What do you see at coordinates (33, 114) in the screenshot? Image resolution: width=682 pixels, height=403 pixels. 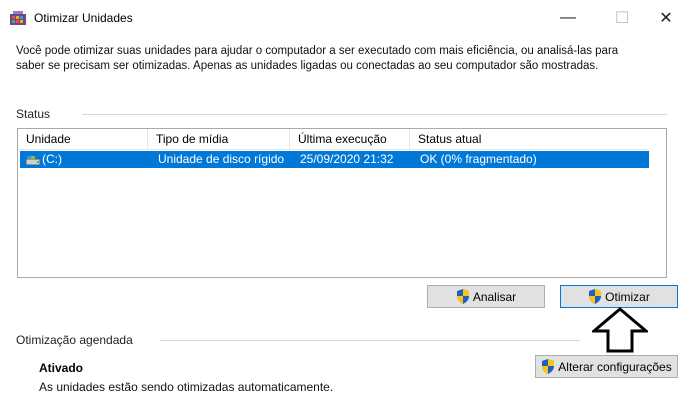 I see `status-section-label: Status` at bounding box center [33, 114].